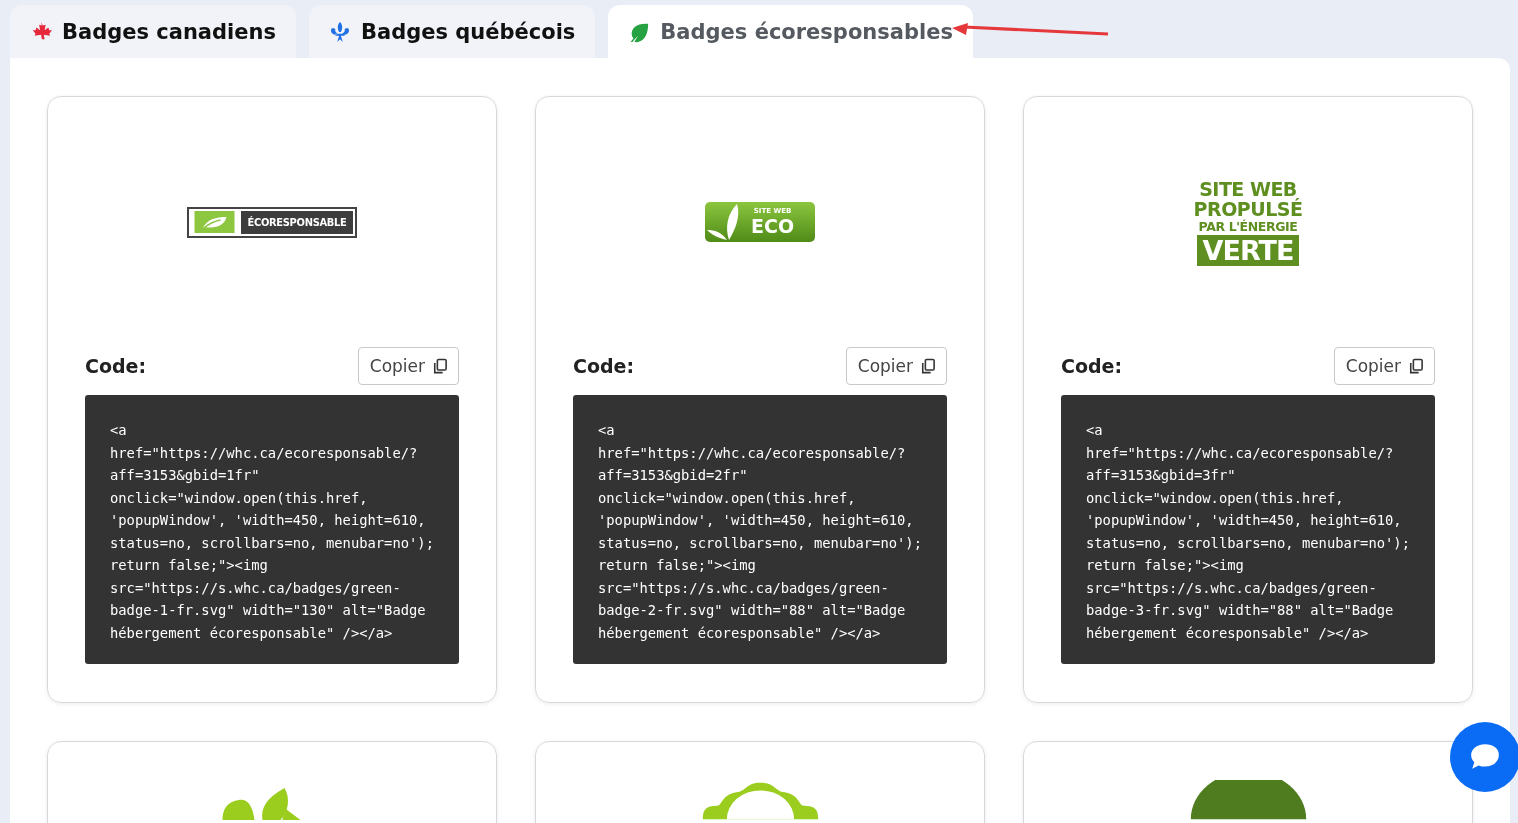  What do you see at coordinates (760, 529) in the screenshot?
I see `code-block: <a href="https://whc.ca/ecoresponsable/? aff=3153&gbid=2fr" onclick="window.open(this.href, 'popupWindow', 'width=450, height=610, status=no, scrollbars=no, menubar=no'); return false;"><img src="https://s.whc.ca/badges/green- badge-2-fr.svg" width="88" alt="Badge hébergement écoresponsable" /></a>` at bounding box center [760, 529].